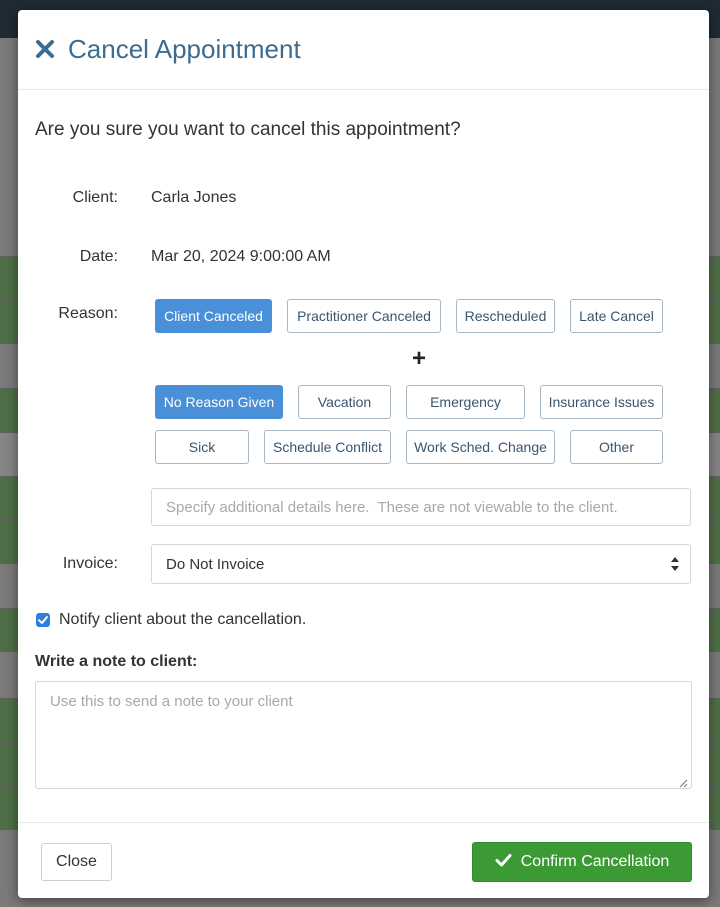 The image size is (720, 907). Describe the element at coordinates (171, 701) in the screenshot. I see `note-placeholder: Use this to send a note to your client` at that location.